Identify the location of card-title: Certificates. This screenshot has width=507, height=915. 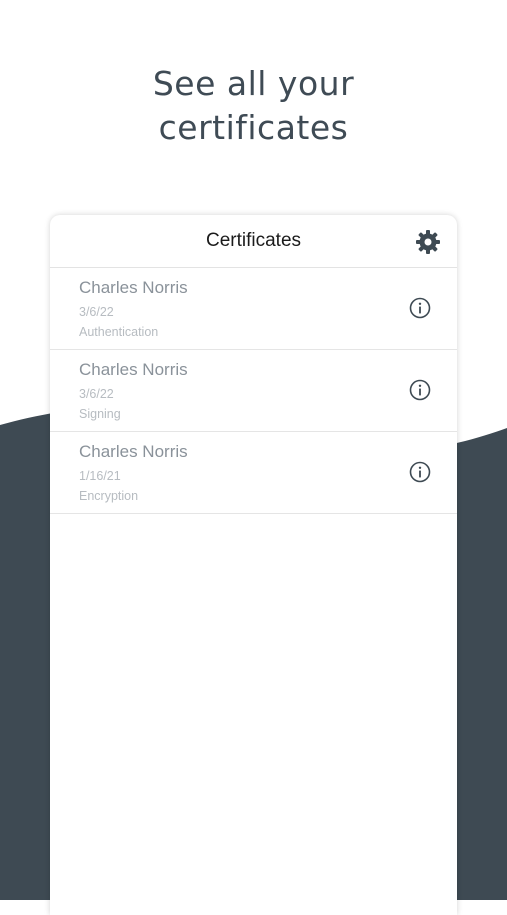
(253, 240).